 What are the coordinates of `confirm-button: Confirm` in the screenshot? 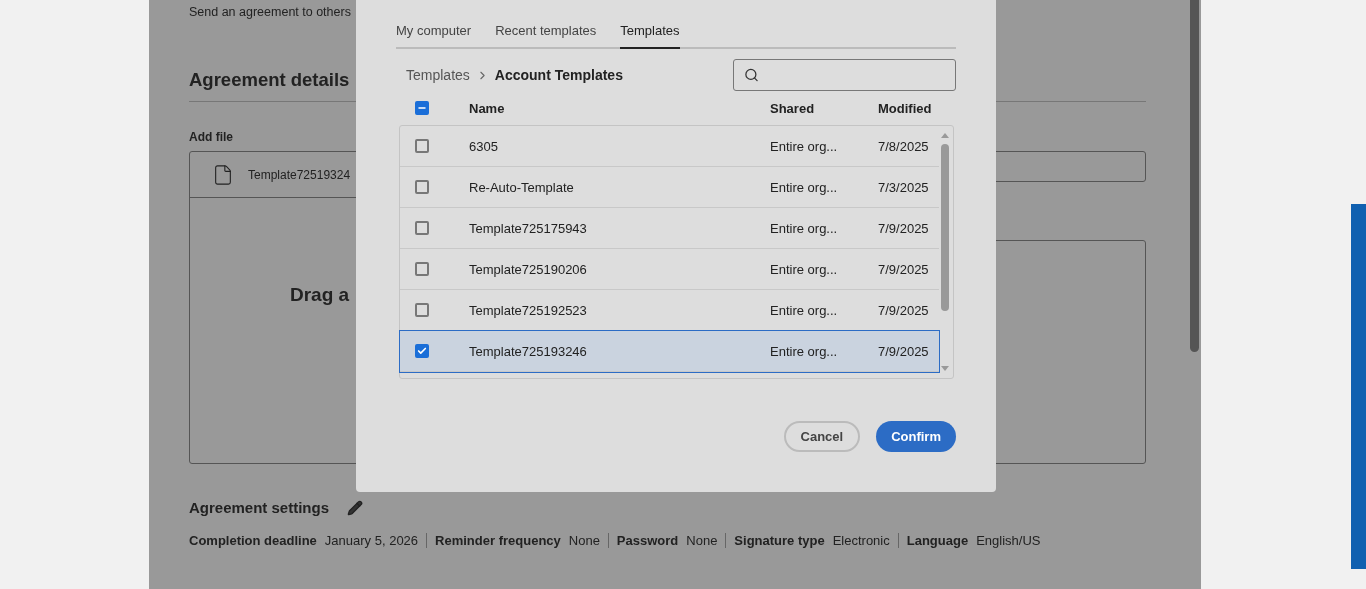 It's located at (916, 436).